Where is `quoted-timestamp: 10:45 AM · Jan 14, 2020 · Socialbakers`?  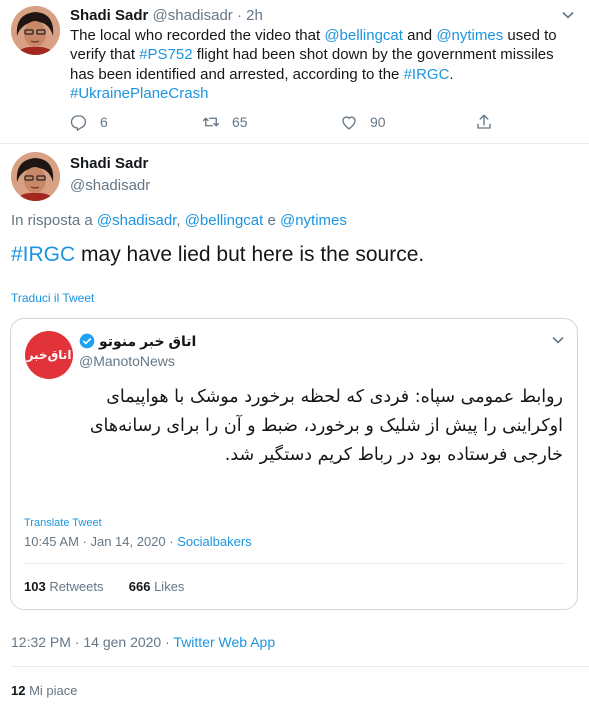
quoted-timestamp: 10:45 AM · Jan 14, 2020 · Socialbakers is located at coordinates (138, 542).